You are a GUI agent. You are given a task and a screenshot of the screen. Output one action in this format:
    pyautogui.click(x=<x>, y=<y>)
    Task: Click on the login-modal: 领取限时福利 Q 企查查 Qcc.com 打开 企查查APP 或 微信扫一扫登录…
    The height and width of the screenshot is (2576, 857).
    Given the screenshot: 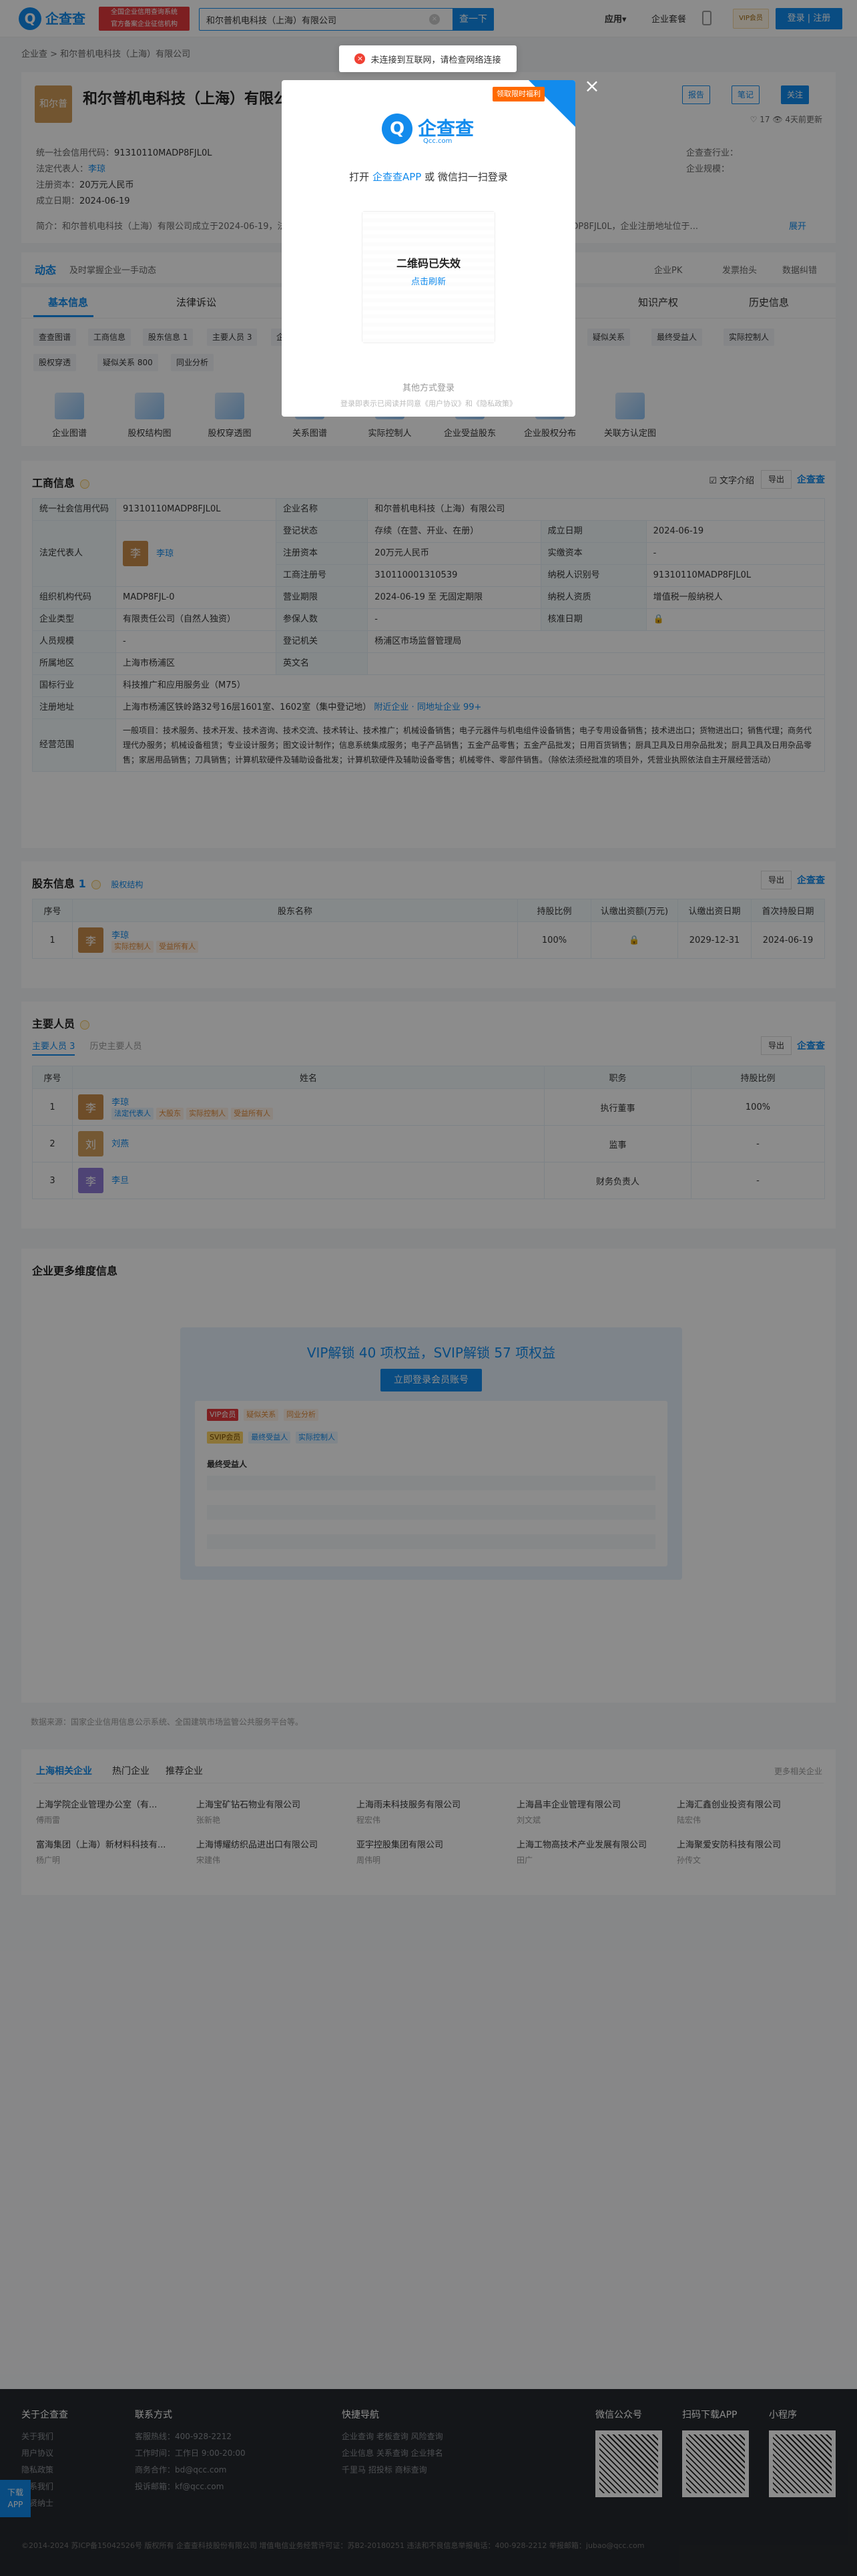 What is the action you would take?
    pyautogui.click(x=429, y=248)
    